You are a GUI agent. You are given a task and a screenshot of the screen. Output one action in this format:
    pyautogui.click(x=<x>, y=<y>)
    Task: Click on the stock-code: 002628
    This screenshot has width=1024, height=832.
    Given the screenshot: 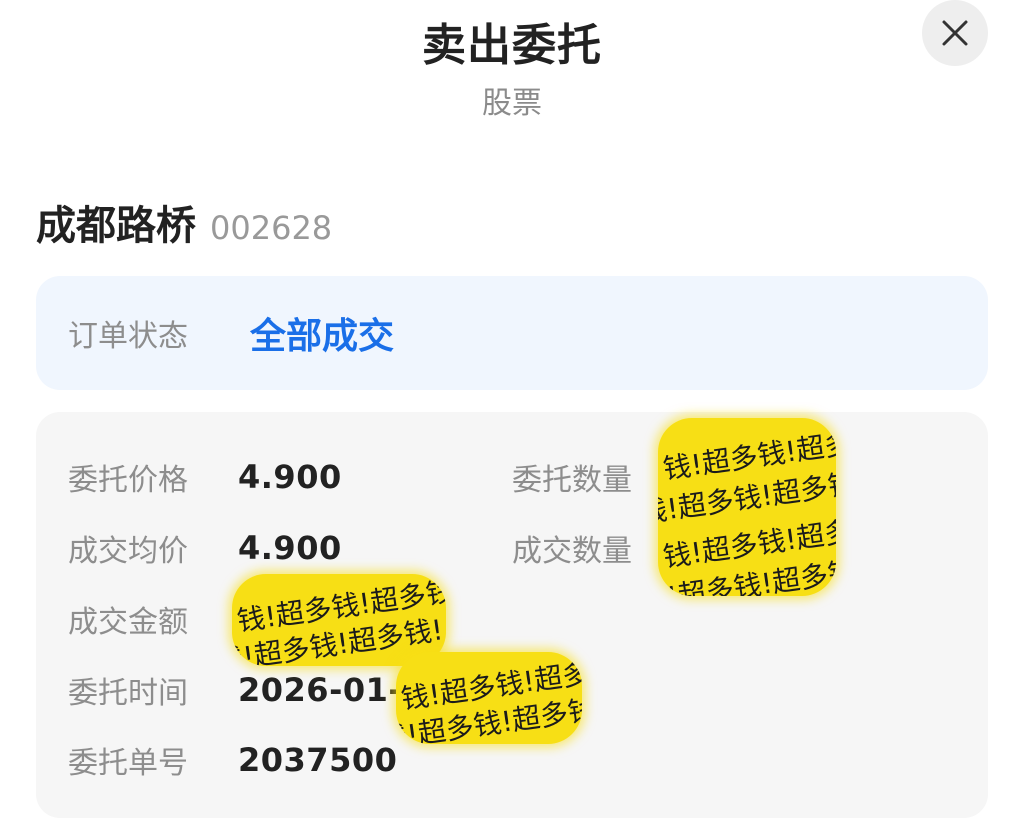 What is the action you would take?
    pyautogui.click(x=271, y=228)
    